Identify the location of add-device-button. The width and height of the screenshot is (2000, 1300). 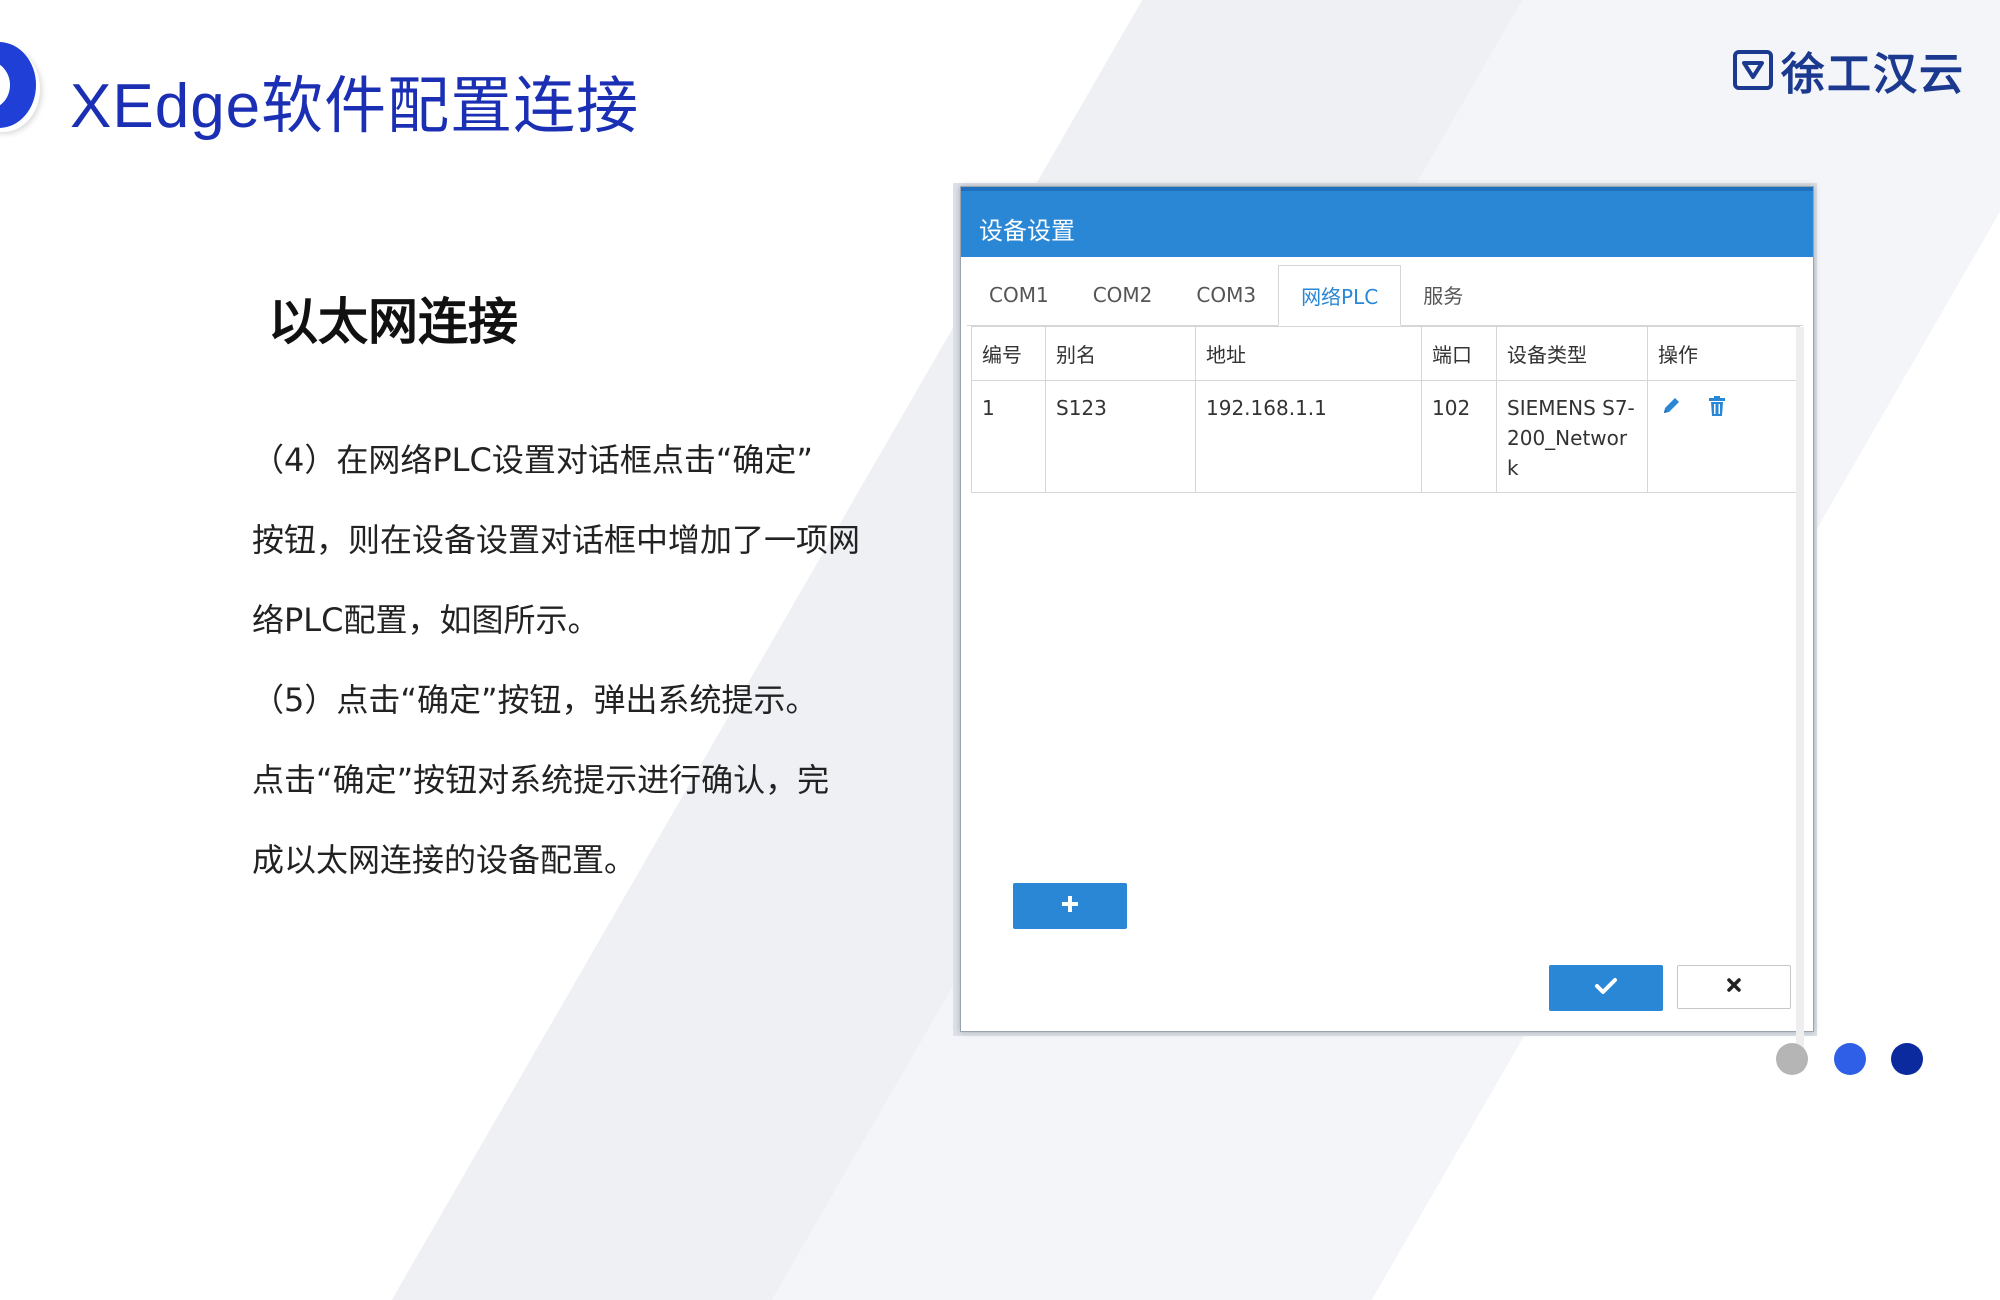
(1070, 906).